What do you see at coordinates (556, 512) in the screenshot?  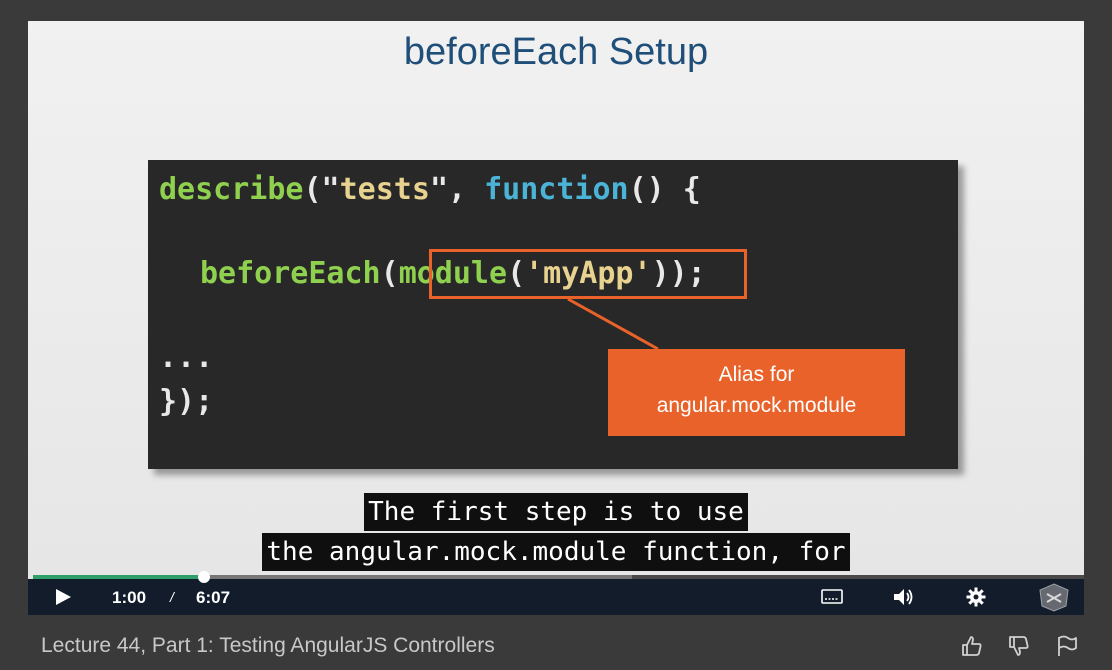 I see `subtitle-line-1: The first step is to use` at bounding box center [556, 512].